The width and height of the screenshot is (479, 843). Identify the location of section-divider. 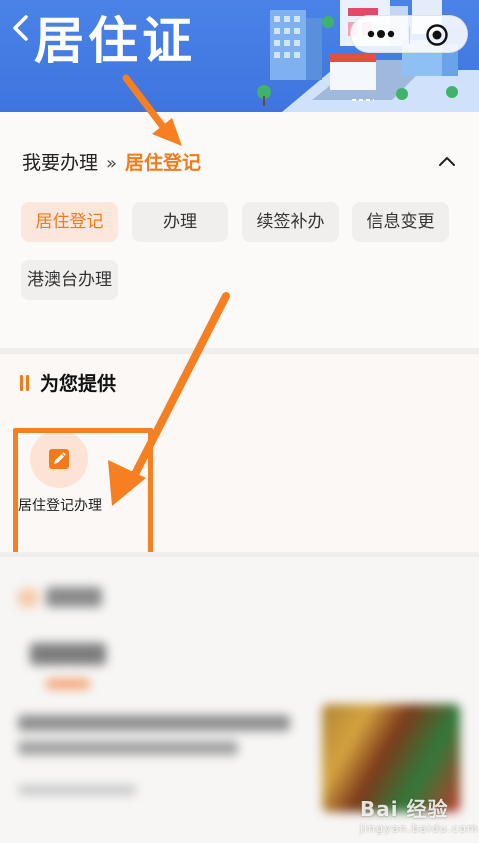
(239, 351).